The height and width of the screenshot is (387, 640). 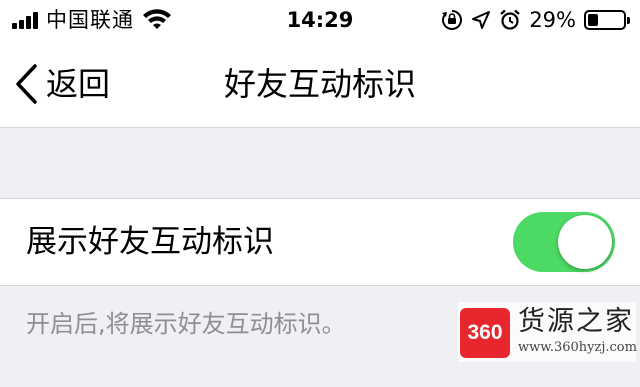 What do you see at coordinates (320, 20) in the screenshot?
I see `status-bar: 中国联通 14:29 29%` at bounding box center [320, 20].